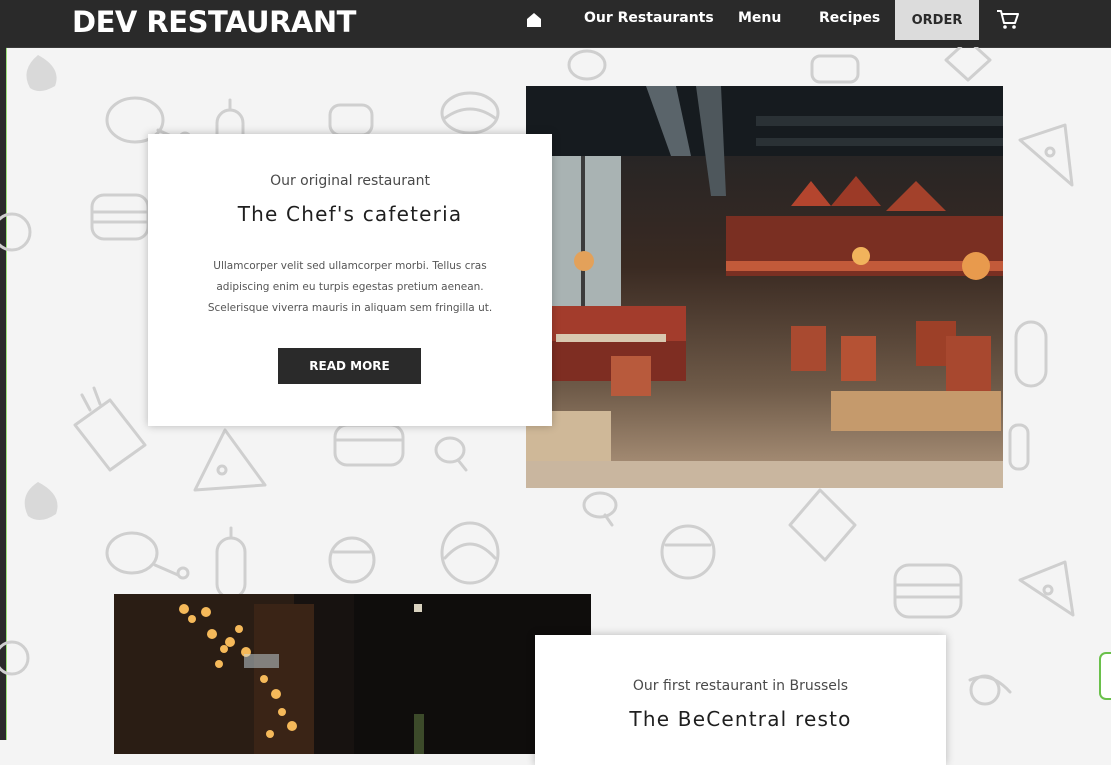 The width and height of the screenshot is (1111, 765). What do you see at coordinates (835, 69) in the screenshot?
I see `bread-icon` at bounding box center [835, 69].